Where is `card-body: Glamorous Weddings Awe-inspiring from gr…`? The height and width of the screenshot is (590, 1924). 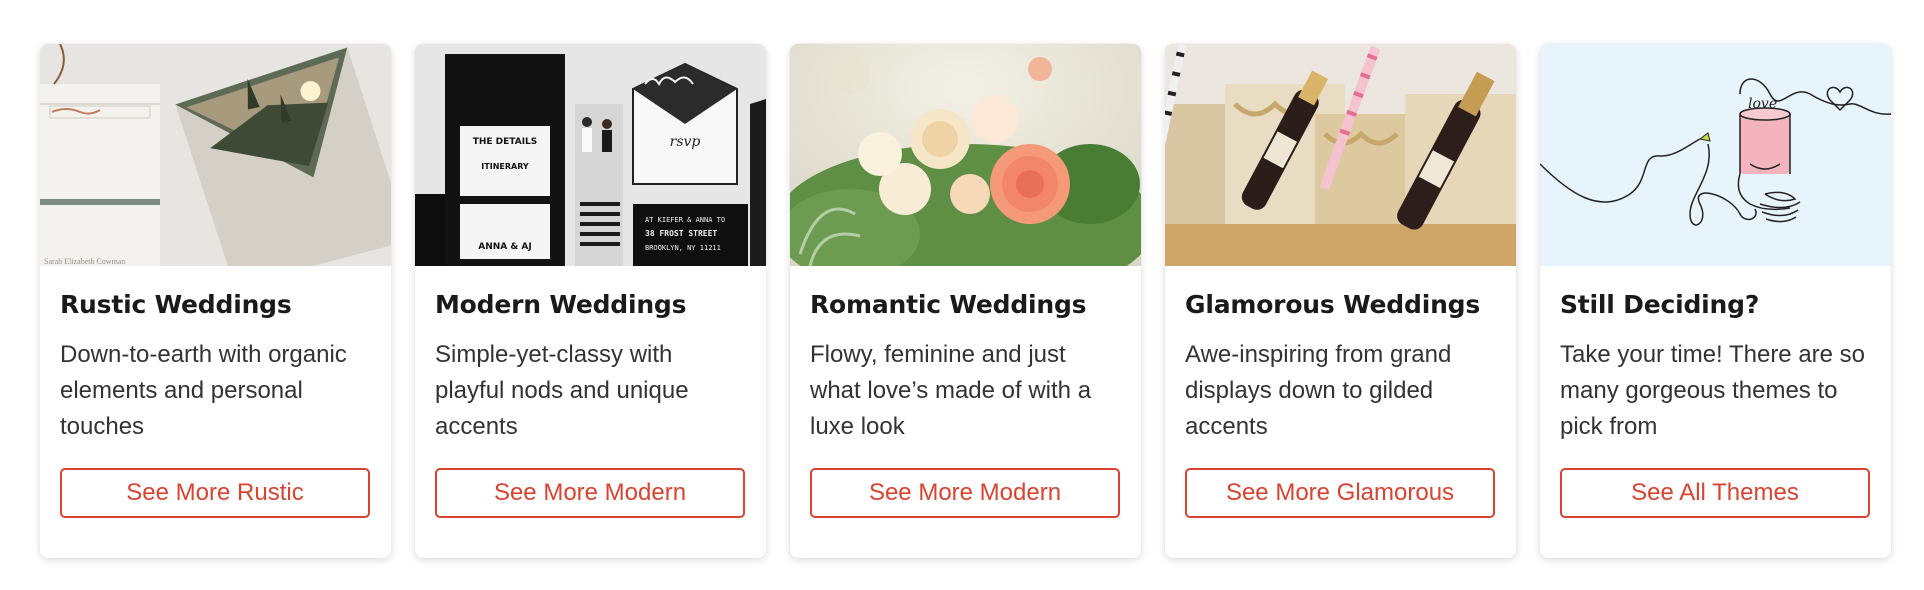
card-body: Glamorous Weddings Awe-inspiring from gr… is located at coordinates (1340, 392).